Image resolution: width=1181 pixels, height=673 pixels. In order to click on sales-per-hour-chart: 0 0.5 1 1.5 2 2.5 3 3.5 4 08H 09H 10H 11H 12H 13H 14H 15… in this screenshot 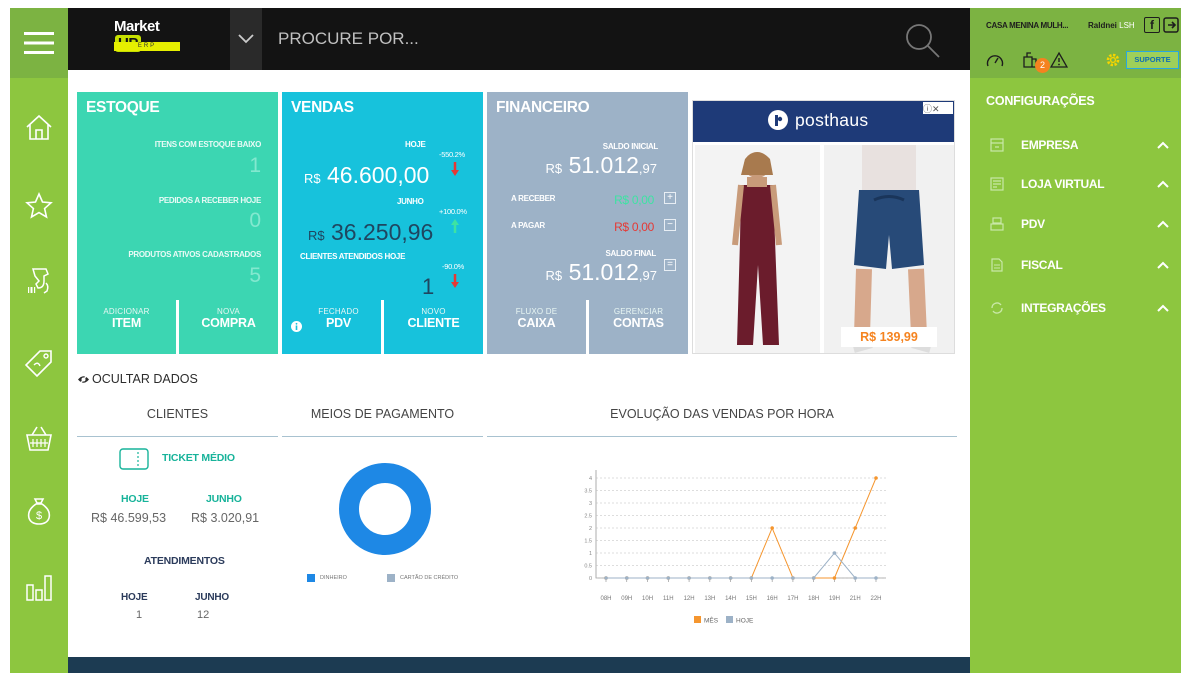, I will do `click(735, 547)`.